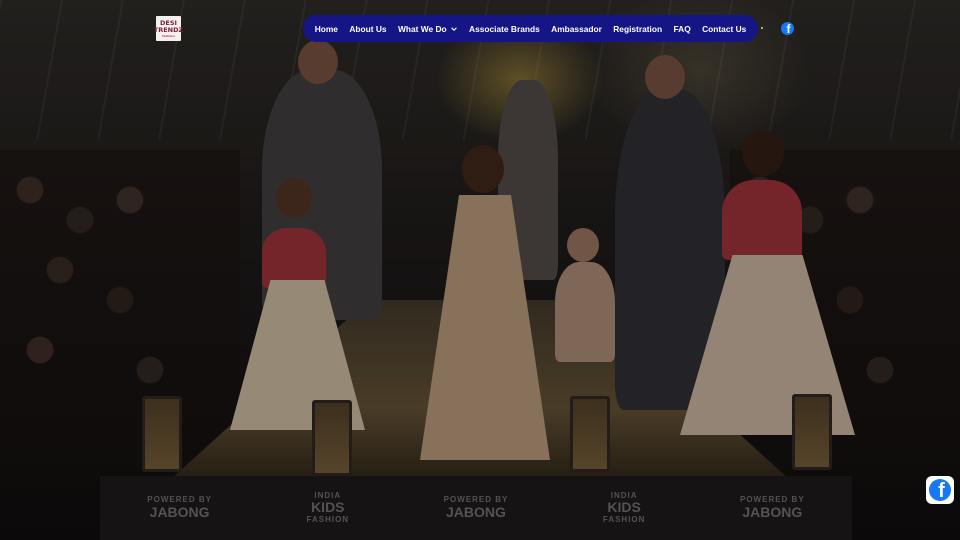 The width and height of the screenshot is (960, 540). I want to click on nav-item-associate-brands: Associate Brands, so click(504, 29).